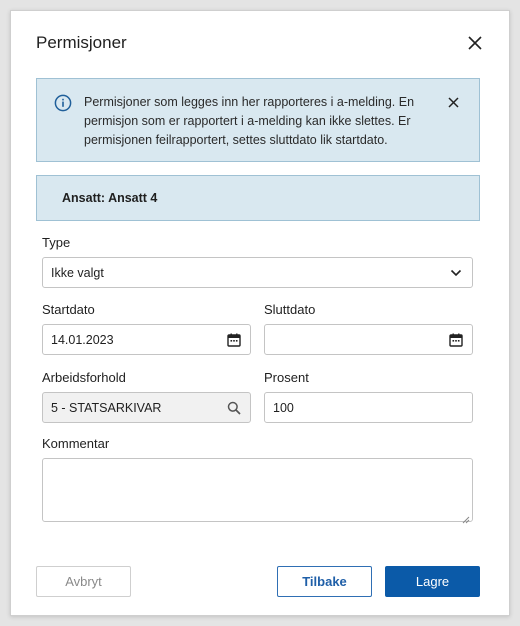  What do you see at coordinates (466, 517) in the screenshot?
I see `resize-handle-icon` at bounding box center [466, 517].